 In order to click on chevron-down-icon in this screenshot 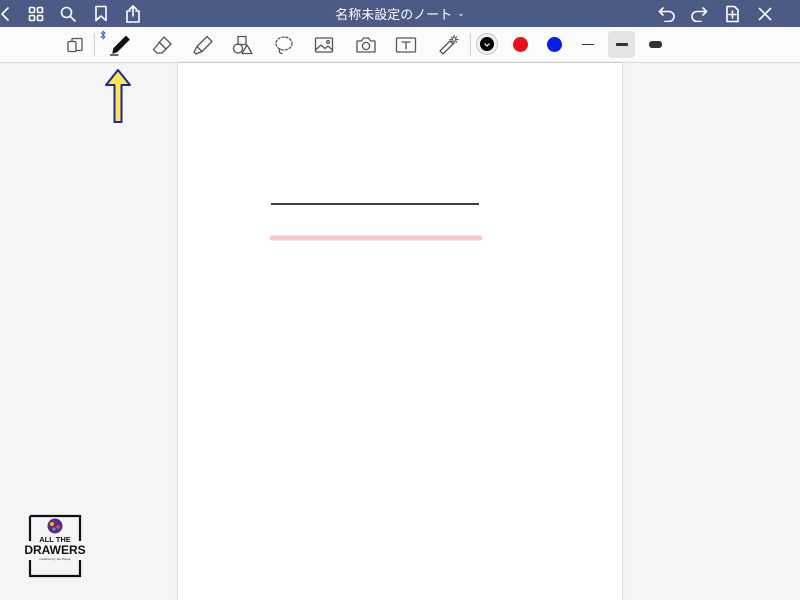, I will do `click(487, 45)`.